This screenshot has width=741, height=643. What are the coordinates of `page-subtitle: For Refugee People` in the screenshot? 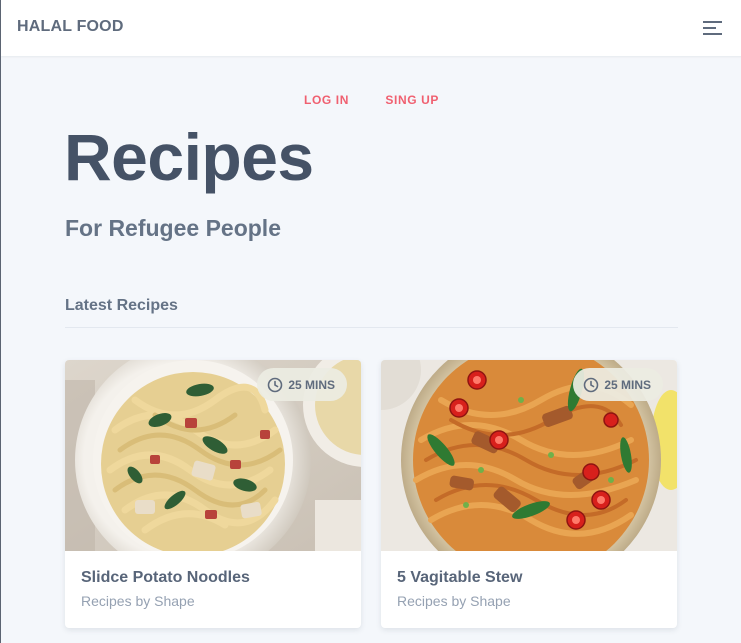 It's located at (173, 228).